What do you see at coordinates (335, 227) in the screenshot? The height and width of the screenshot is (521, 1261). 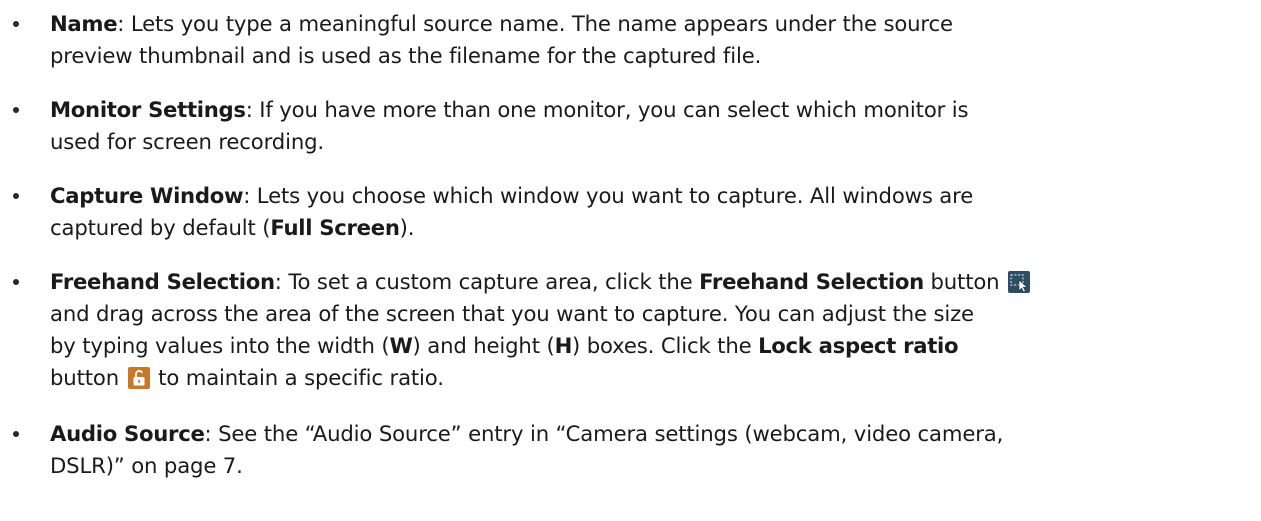 I see `term-full-screen: Full Screen` at bounding box center [335, 227].